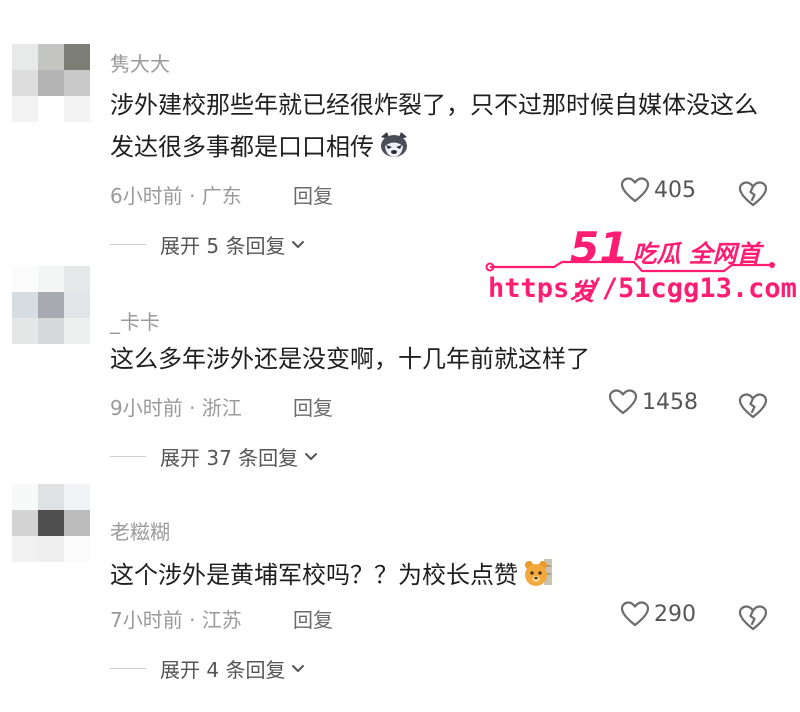  I want to click on expand-replies-button: 展开 37 条回复, so click(214, 456).